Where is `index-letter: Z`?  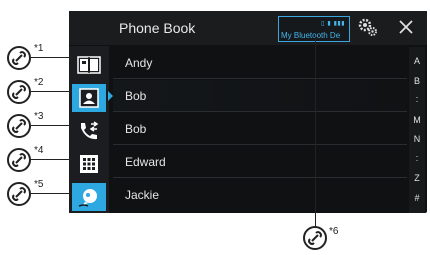
index-letter: Z is located at coordinates (417, 178).